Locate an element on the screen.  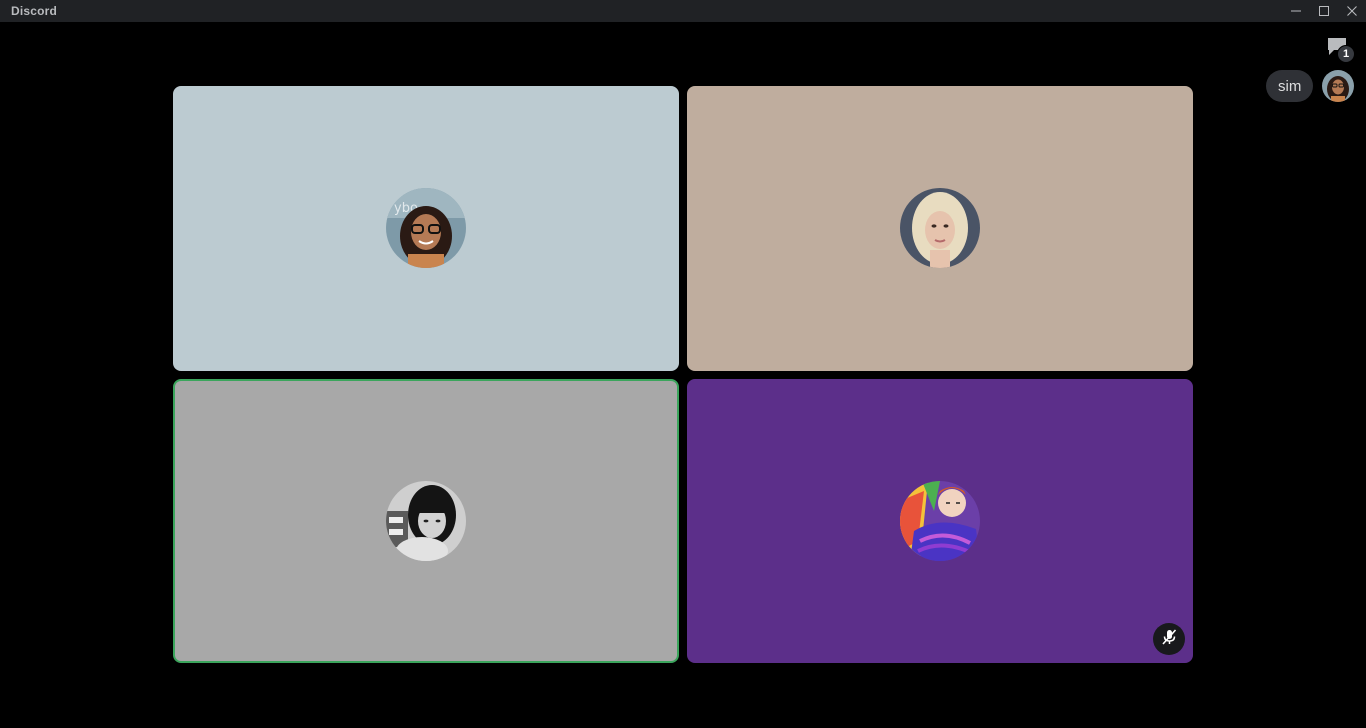
close-icon is located at coordinates (1352, 11).